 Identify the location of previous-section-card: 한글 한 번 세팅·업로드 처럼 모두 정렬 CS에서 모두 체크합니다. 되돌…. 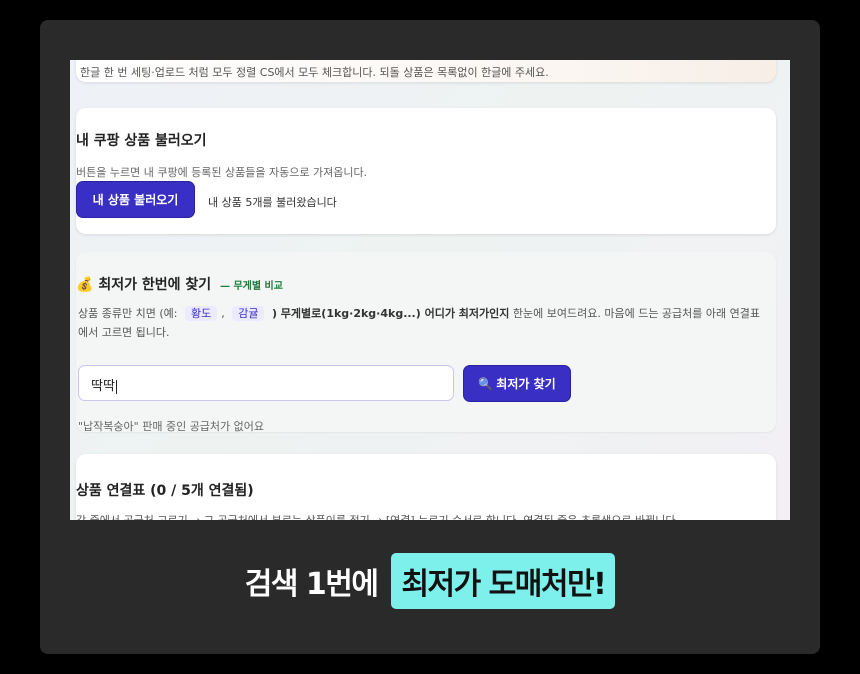
(426, 71).